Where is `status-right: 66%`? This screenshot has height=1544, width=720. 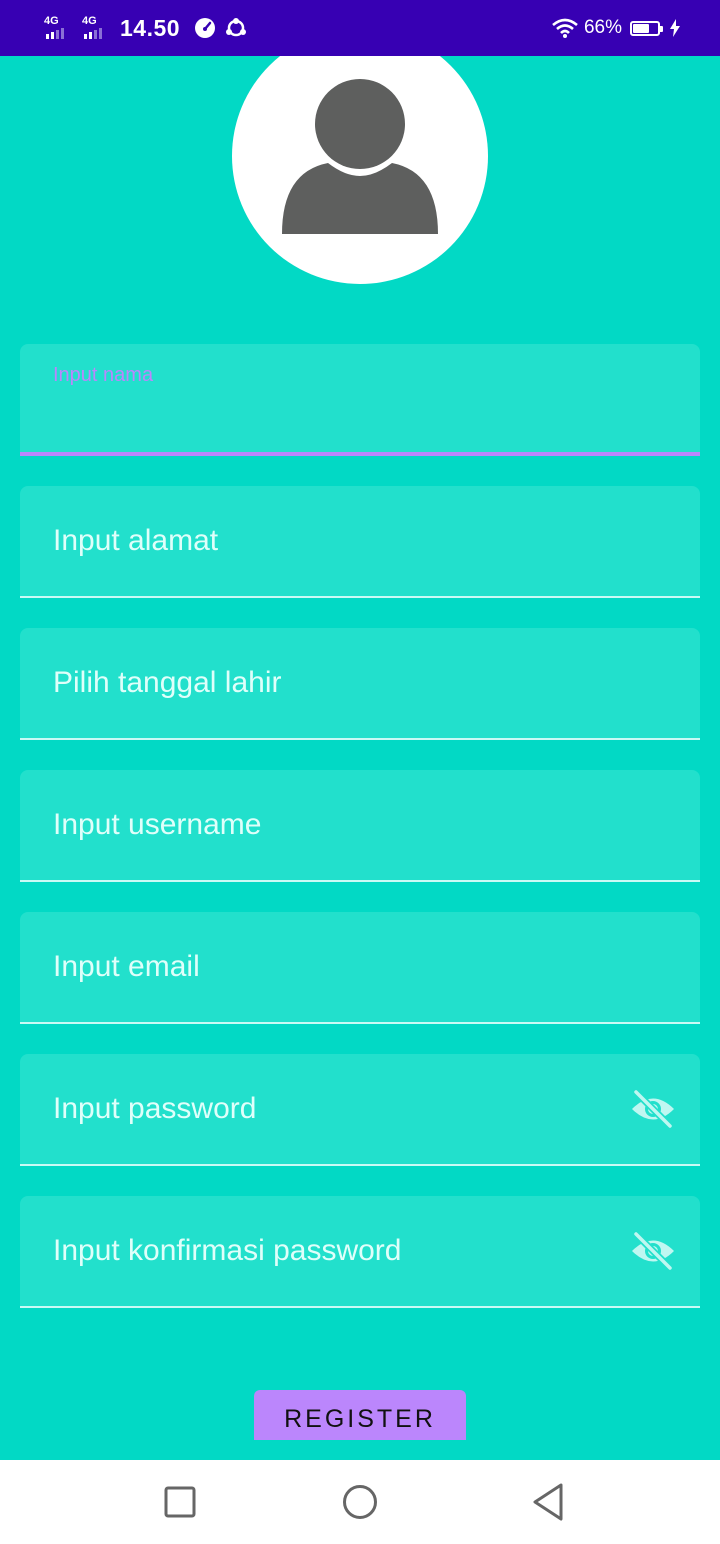 status-right: 66% is located at coordinates (616, 28).